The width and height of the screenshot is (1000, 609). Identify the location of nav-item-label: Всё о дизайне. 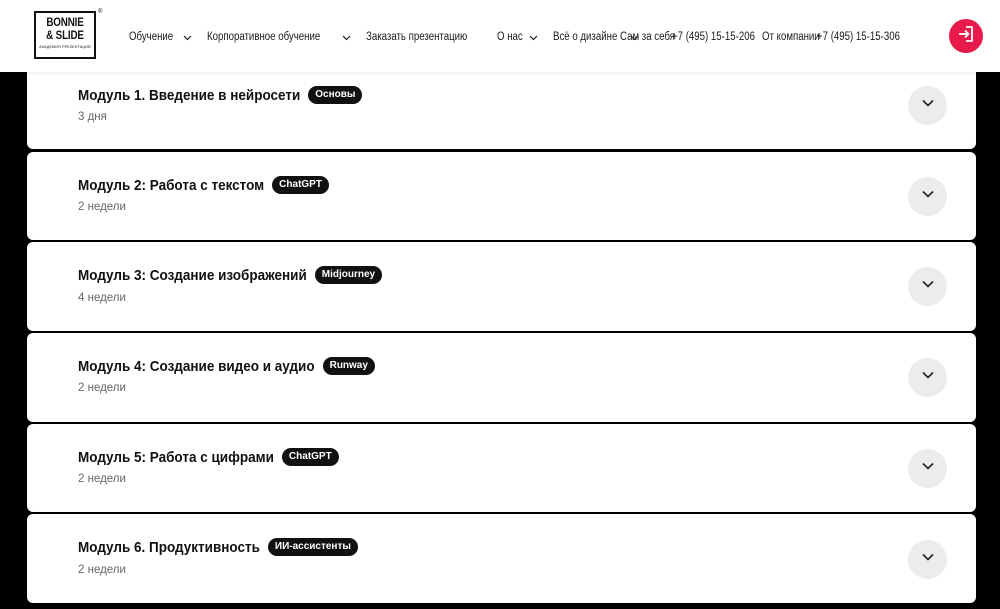
(584, 37).